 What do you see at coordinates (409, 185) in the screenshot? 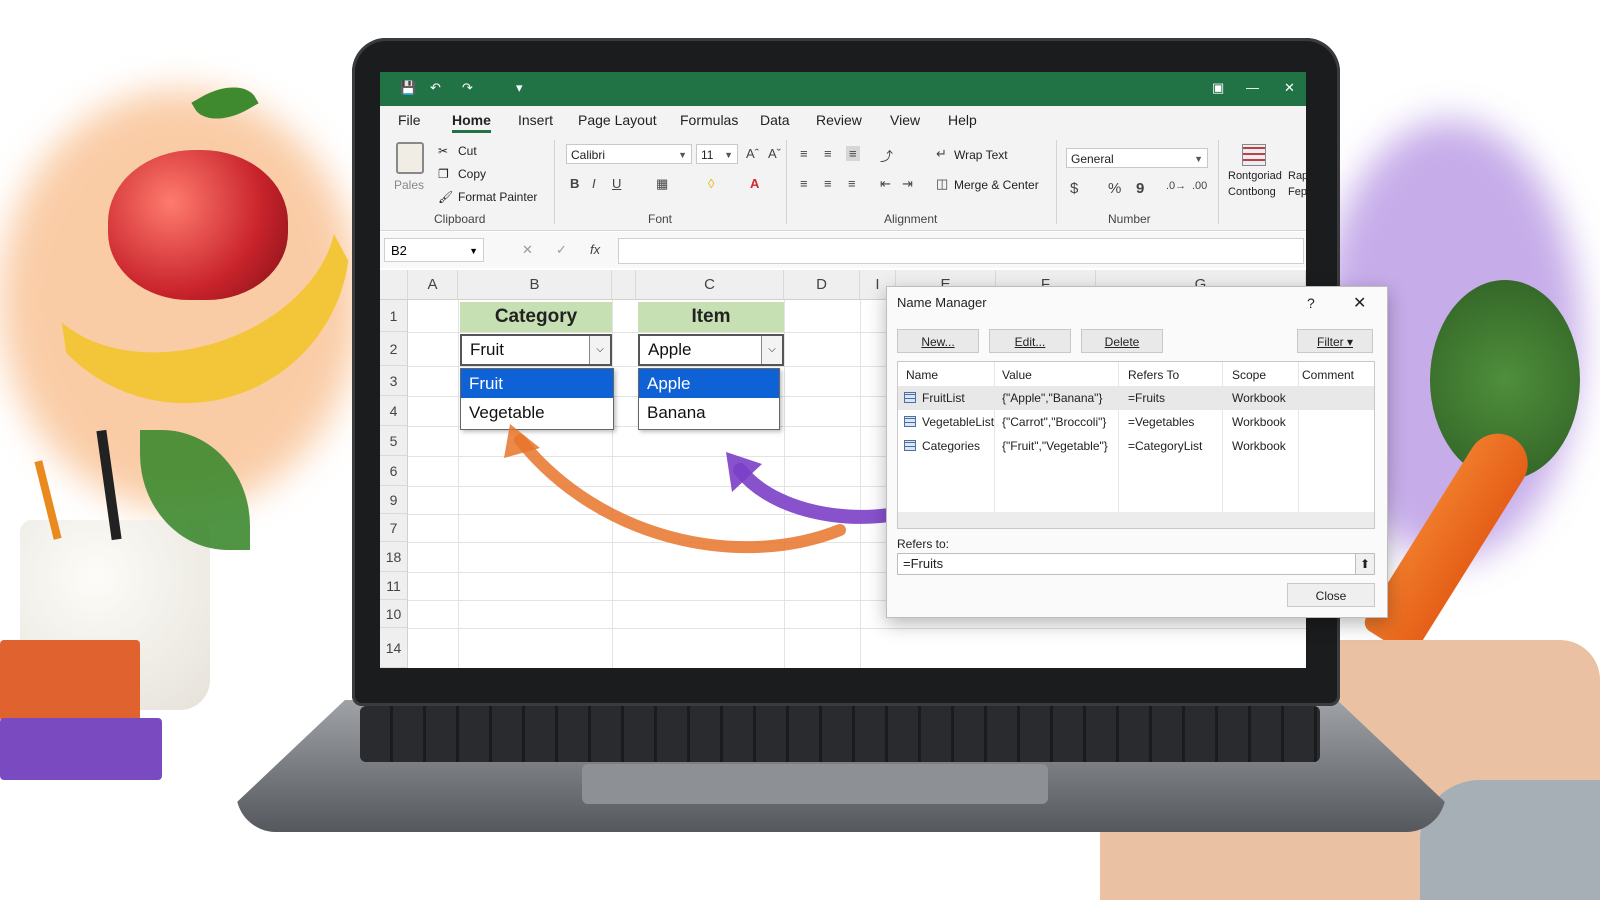
I see `paste-button: Pales` at bounding box center [409, 185].